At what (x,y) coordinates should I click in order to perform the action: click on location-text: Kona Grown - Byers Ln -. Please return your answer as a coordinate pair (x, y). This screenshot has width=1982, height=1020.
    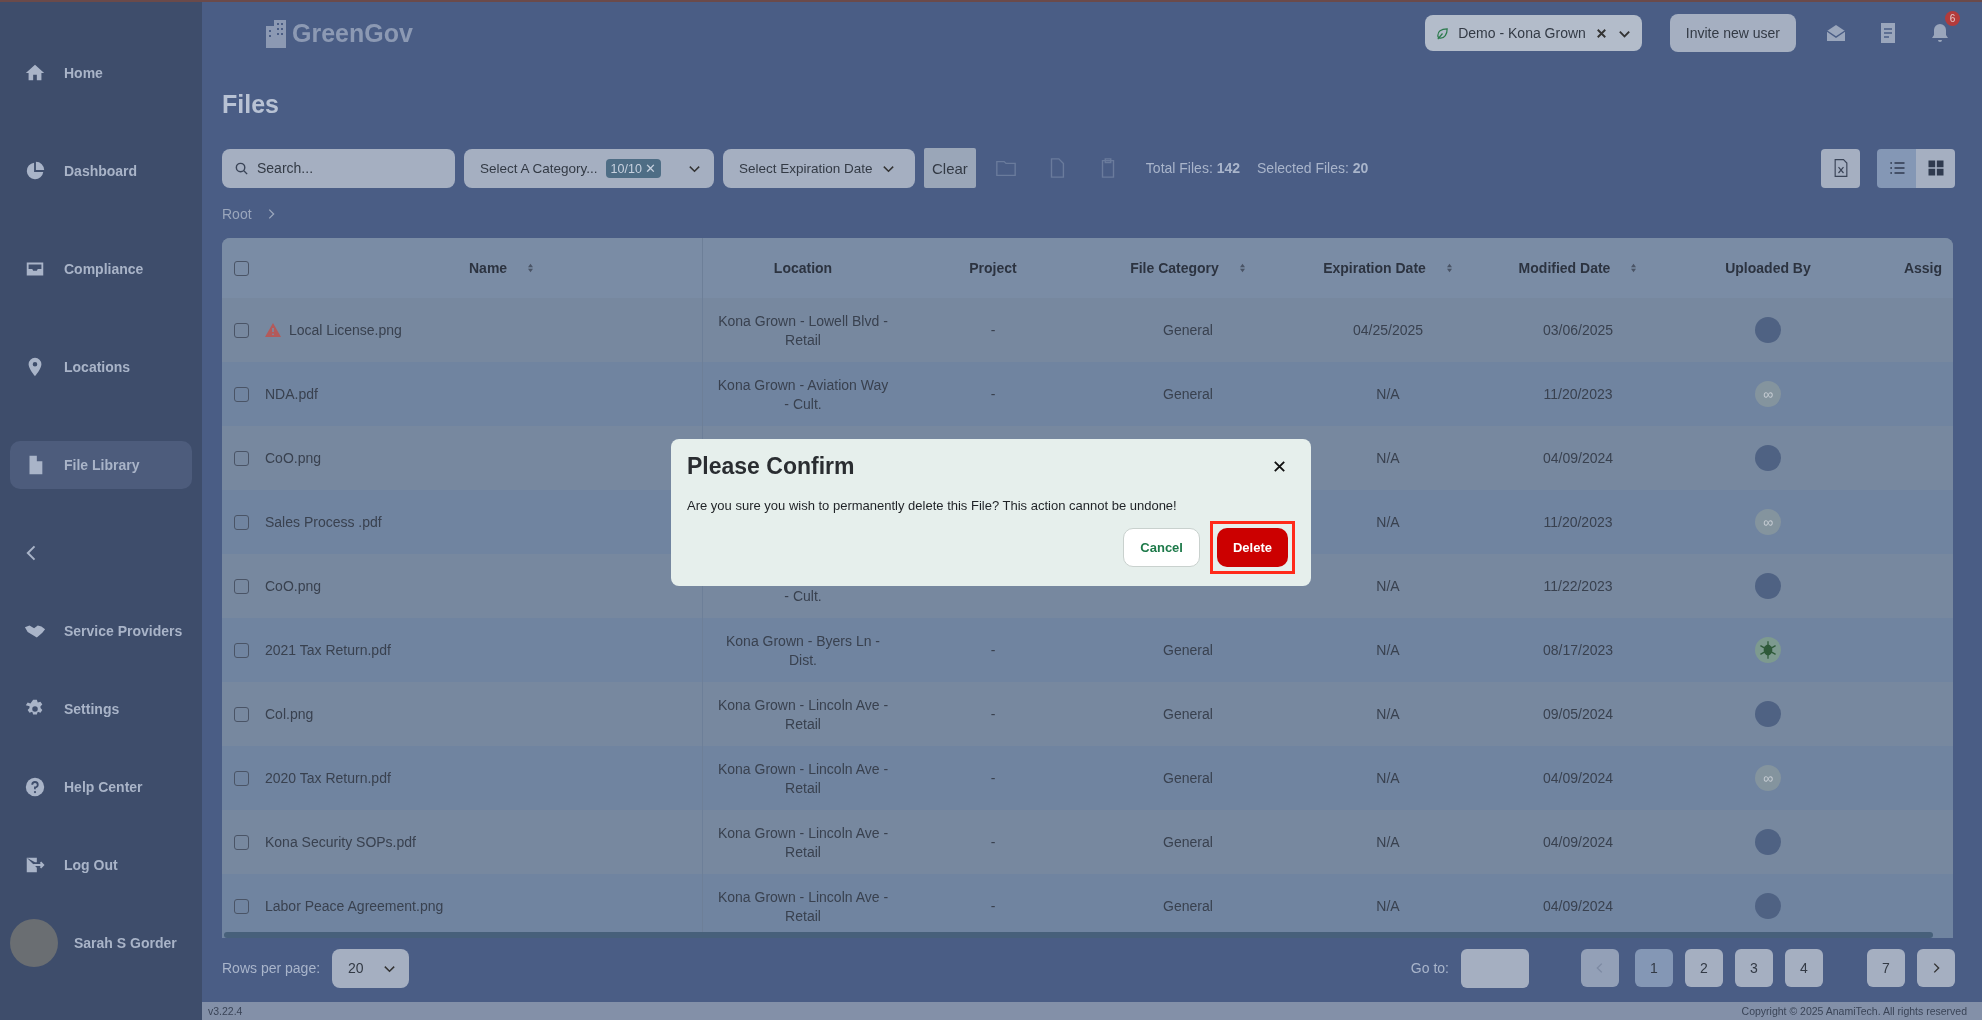
    Looking at the image, I should click on (803, 640).